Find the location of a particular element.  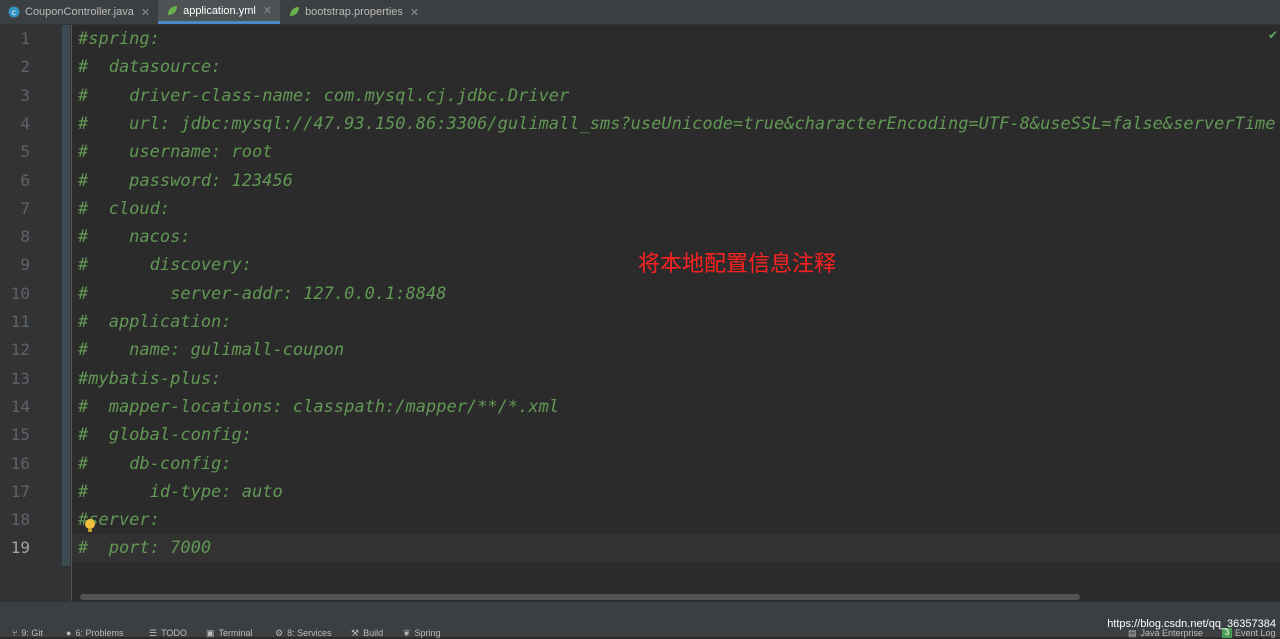

tab-bootstrap-properties: bootstrap.properties ✕ is located at coordinates (353, 12).